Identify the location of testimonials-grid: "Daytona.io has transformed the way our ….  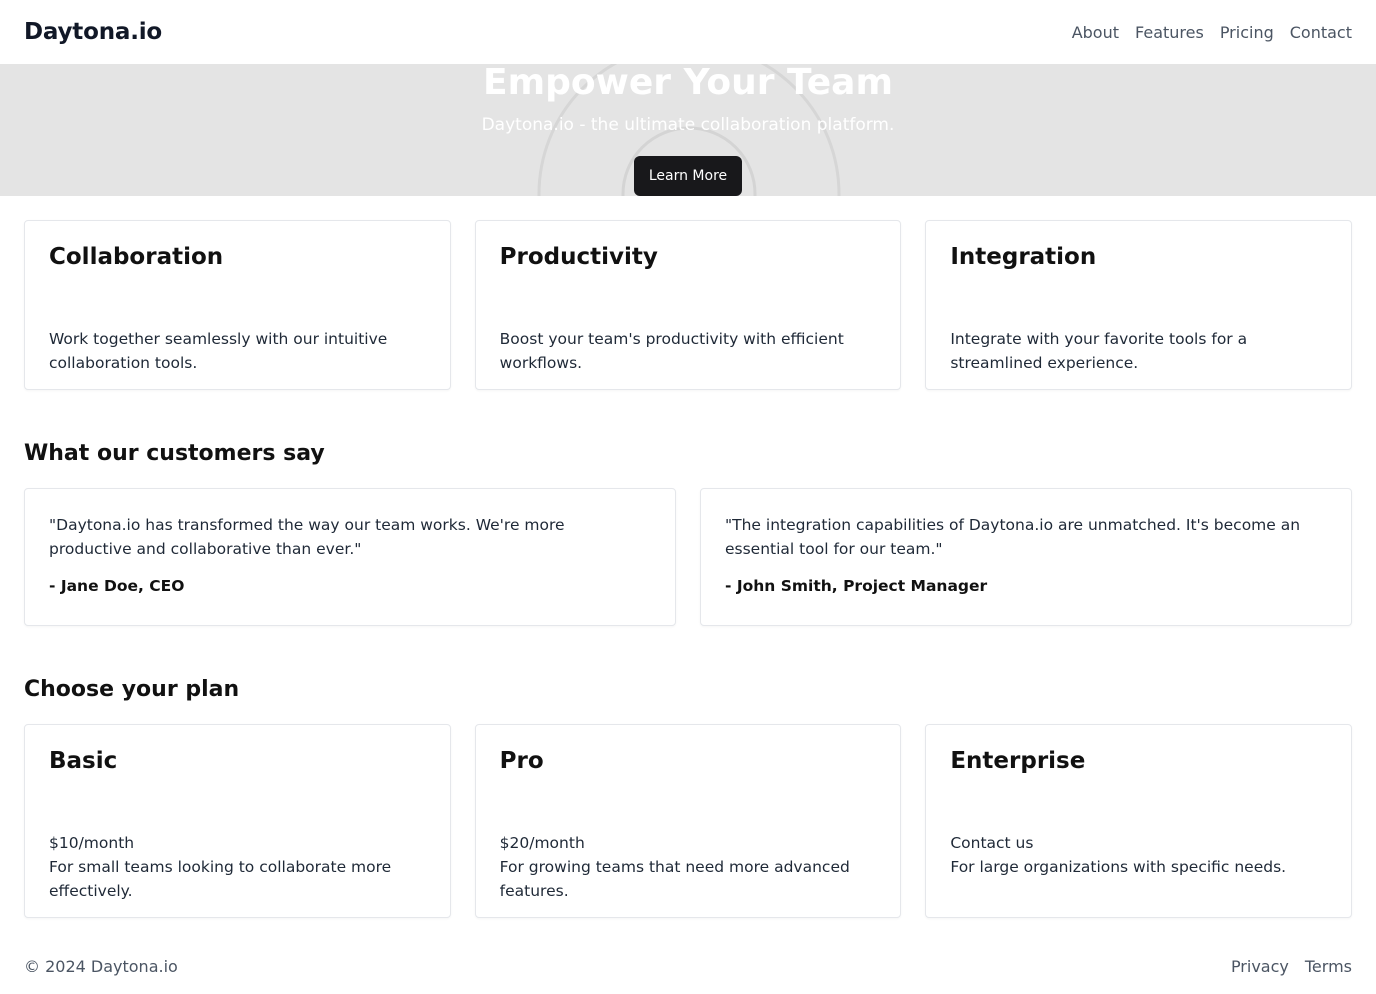
(688, 557).